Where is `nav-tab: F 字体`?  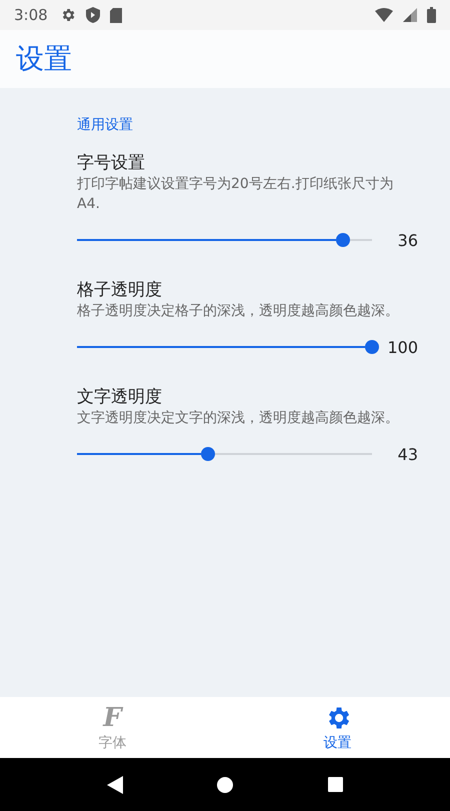 nav-tab: F 字体 is located at coordinates (112, 727).